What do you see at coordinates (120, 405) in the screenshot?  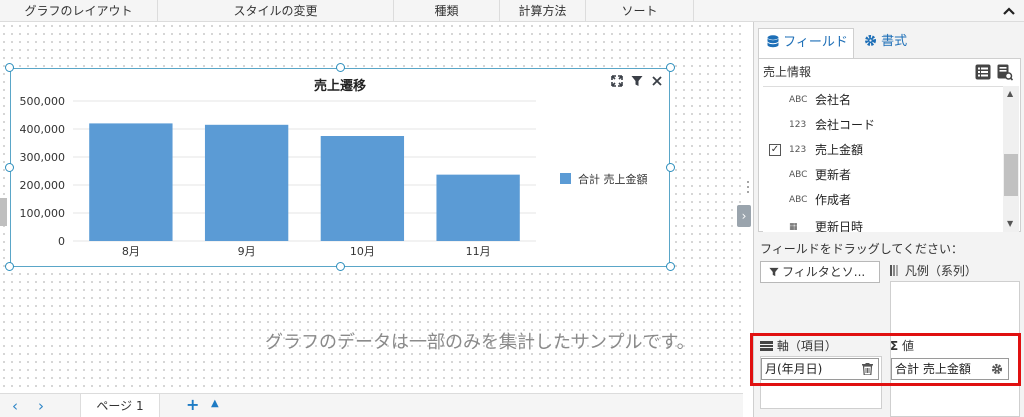 I see `page-tab: ページ 1` at bounding box center [120, 405].